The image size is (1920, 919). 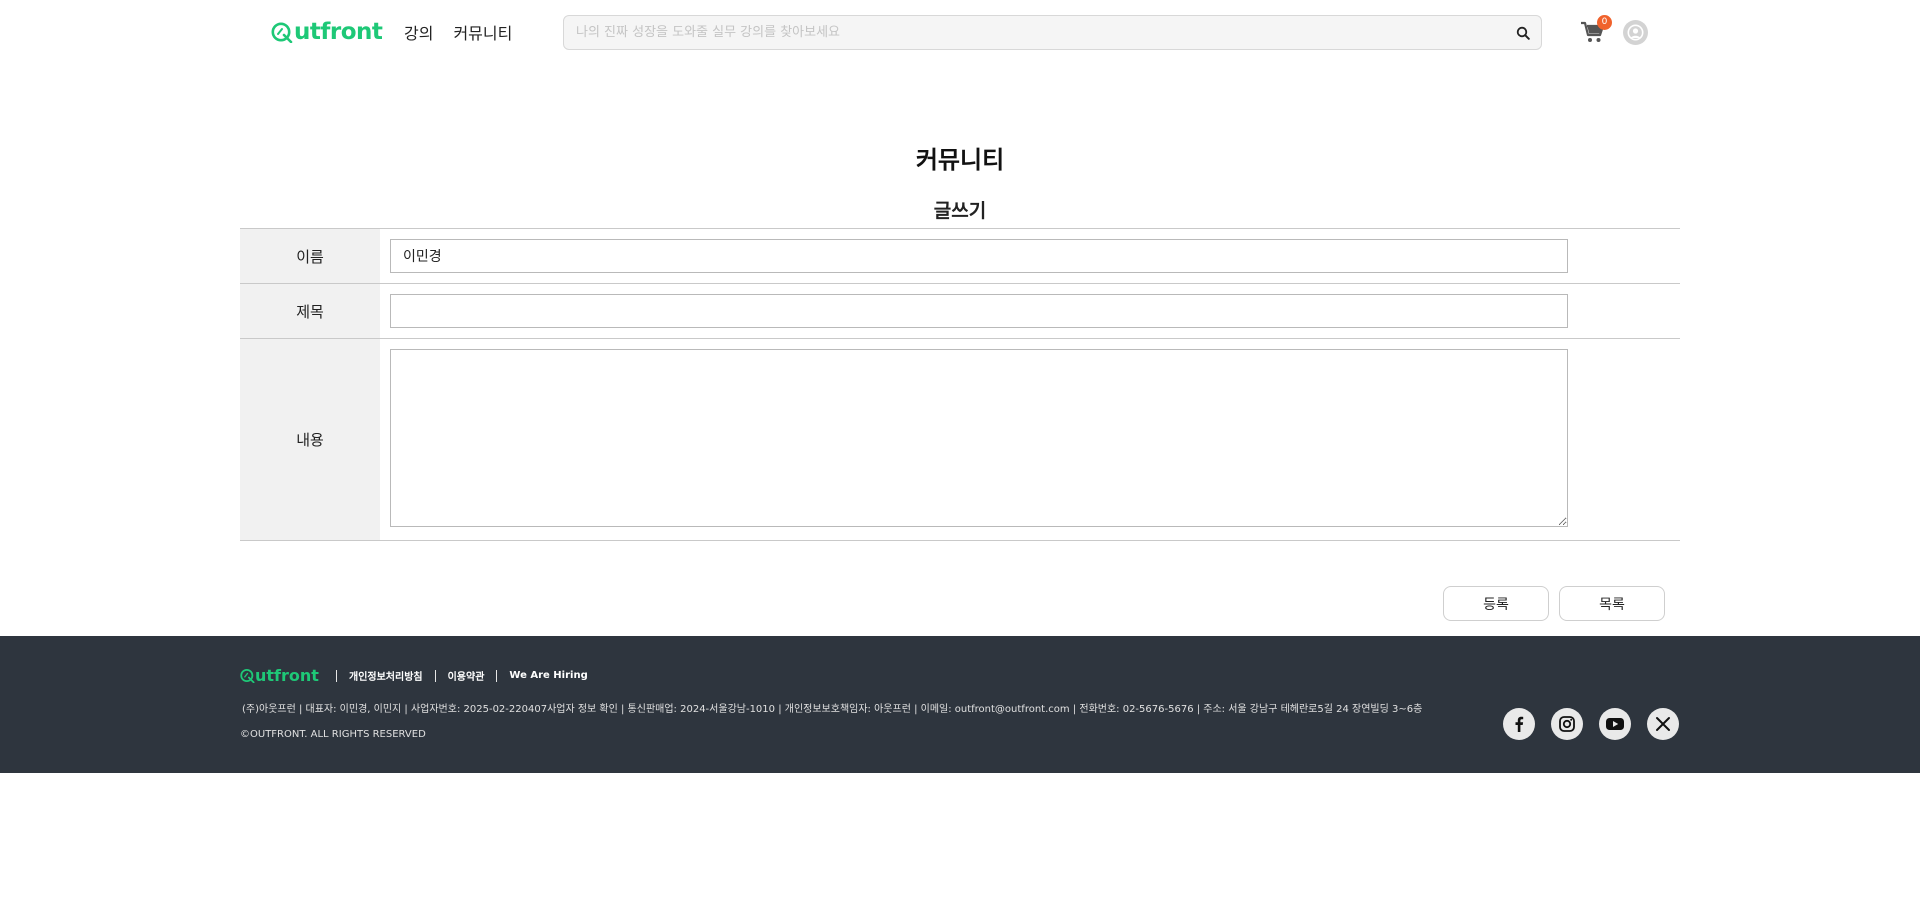 I want to click on instagram-icon, so click(x=1567, y=724).